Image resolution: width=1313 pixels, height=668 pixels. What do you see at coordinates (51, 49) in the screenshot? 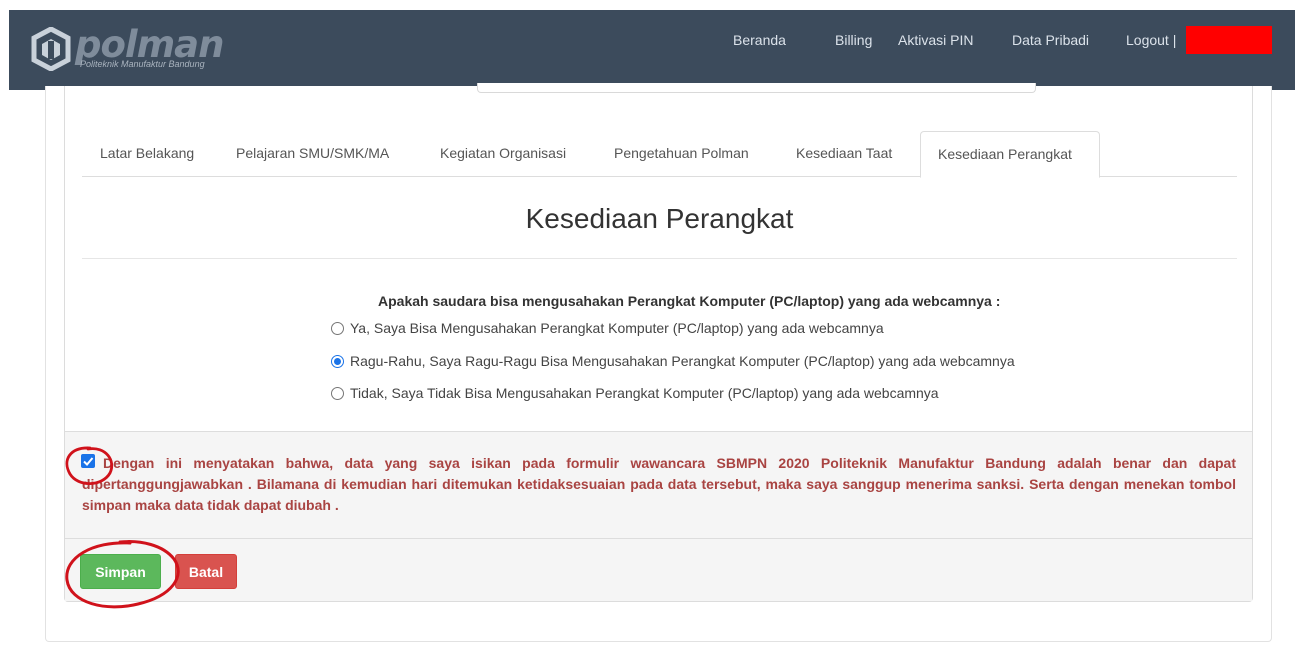
I see `polman-logo-icon` at bounding box center [51, 49].